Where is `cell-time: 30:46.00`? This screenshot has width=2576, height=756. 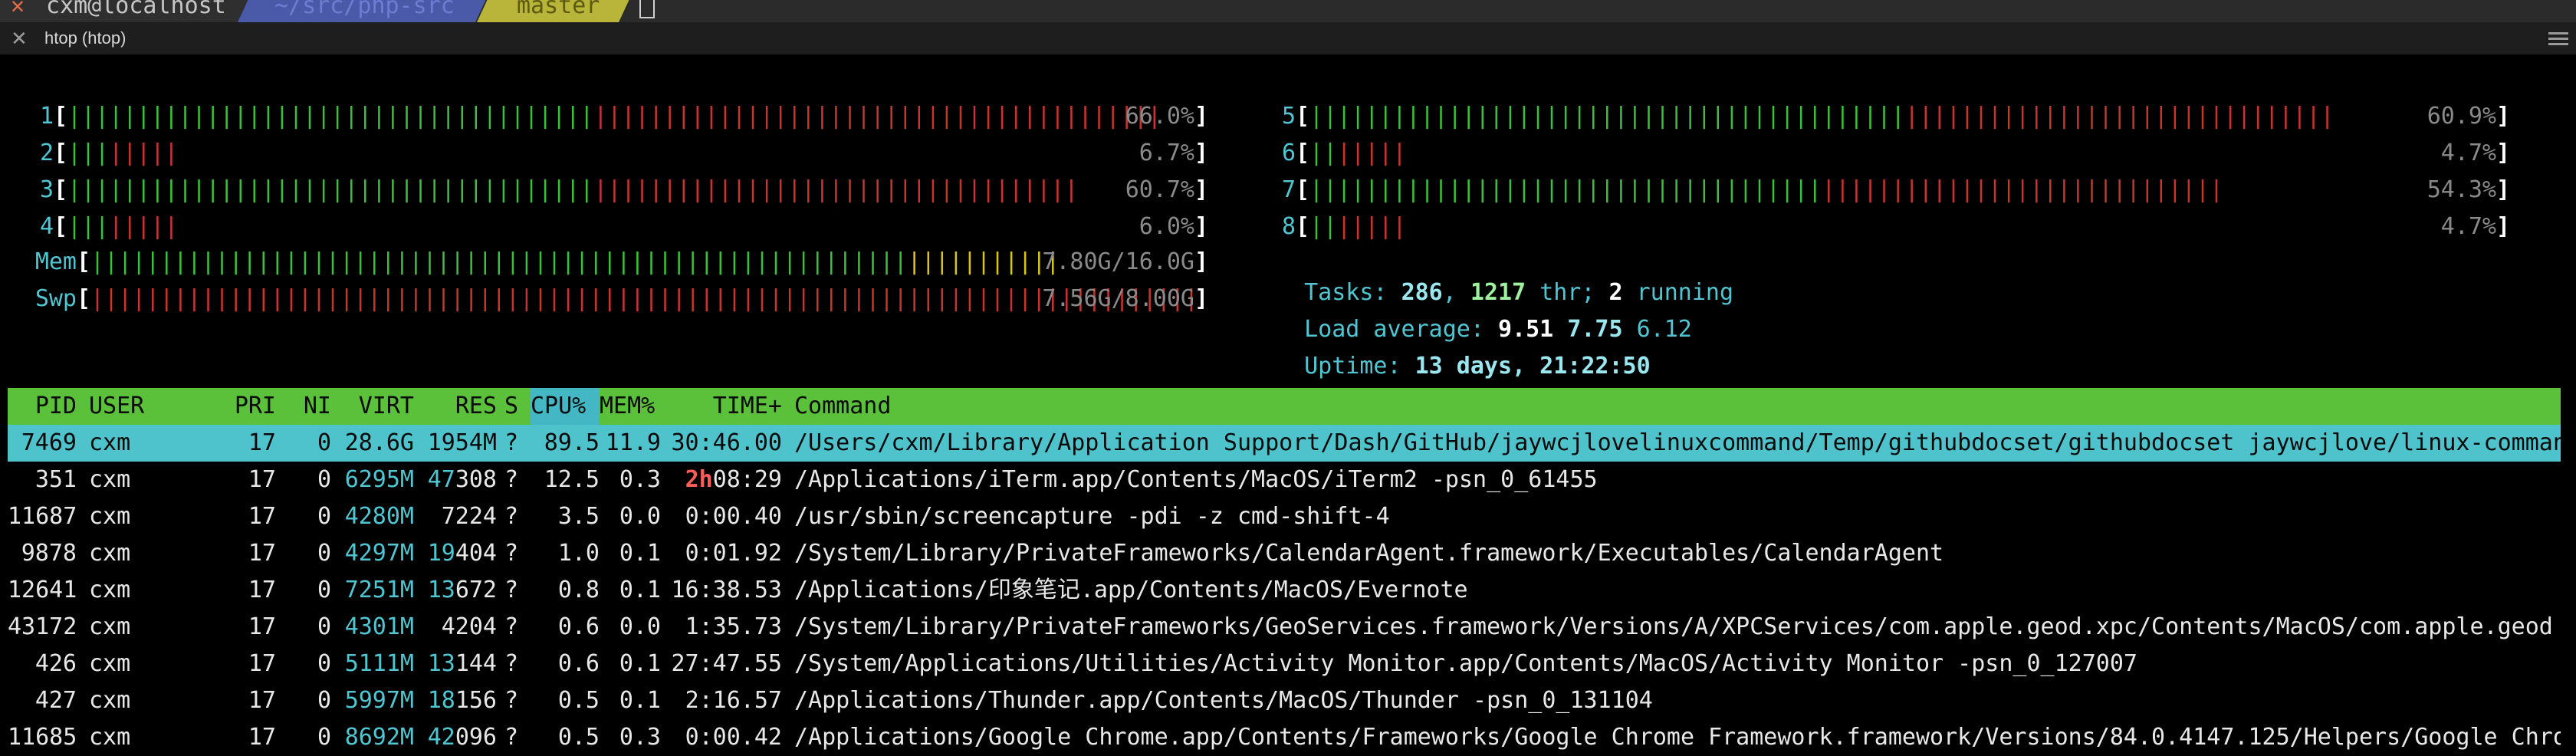
cell-time: 30:46.00 is located at coordinates (725, 444).